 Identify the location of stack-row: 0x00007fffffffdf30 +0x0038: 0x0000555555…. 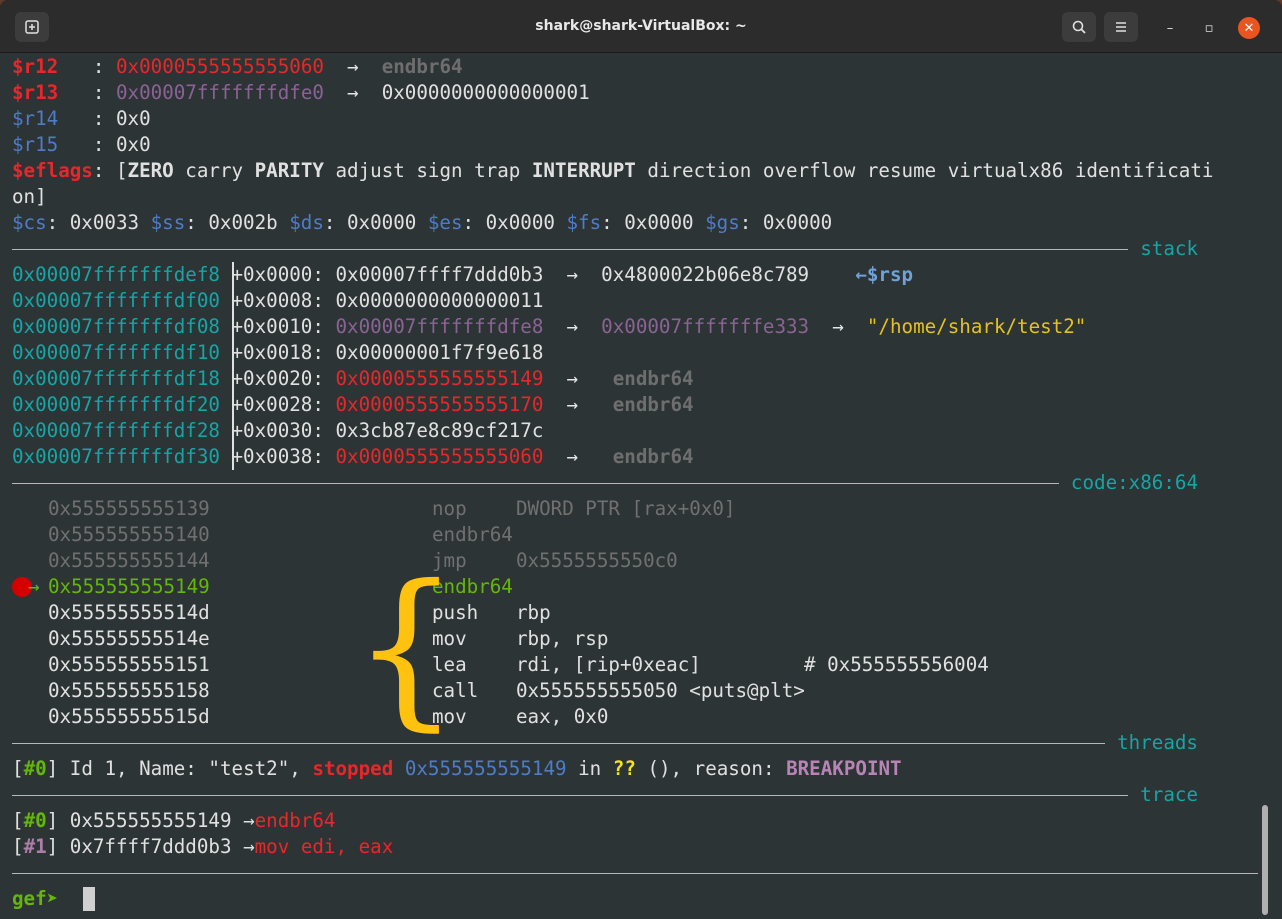
(353, 456).